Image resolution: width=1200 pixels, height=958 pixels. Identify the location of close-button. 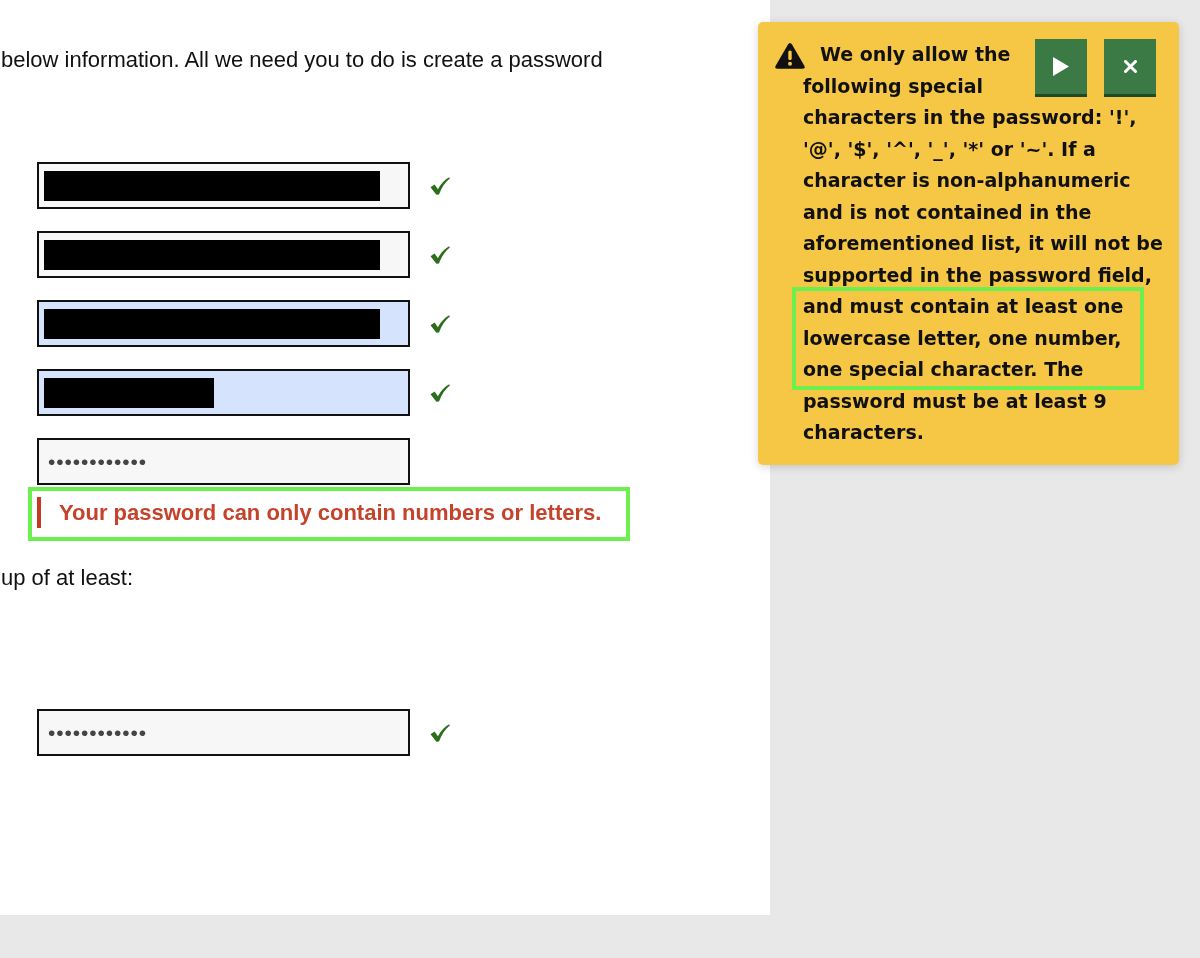
(1130, 68).